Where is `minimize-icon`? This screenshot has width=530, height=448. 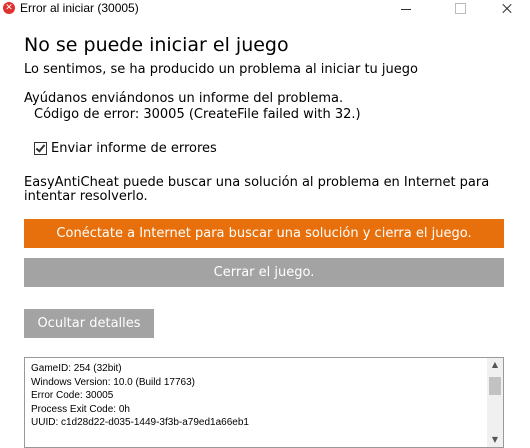 minimize-icon is located at coordinates (406, 9).